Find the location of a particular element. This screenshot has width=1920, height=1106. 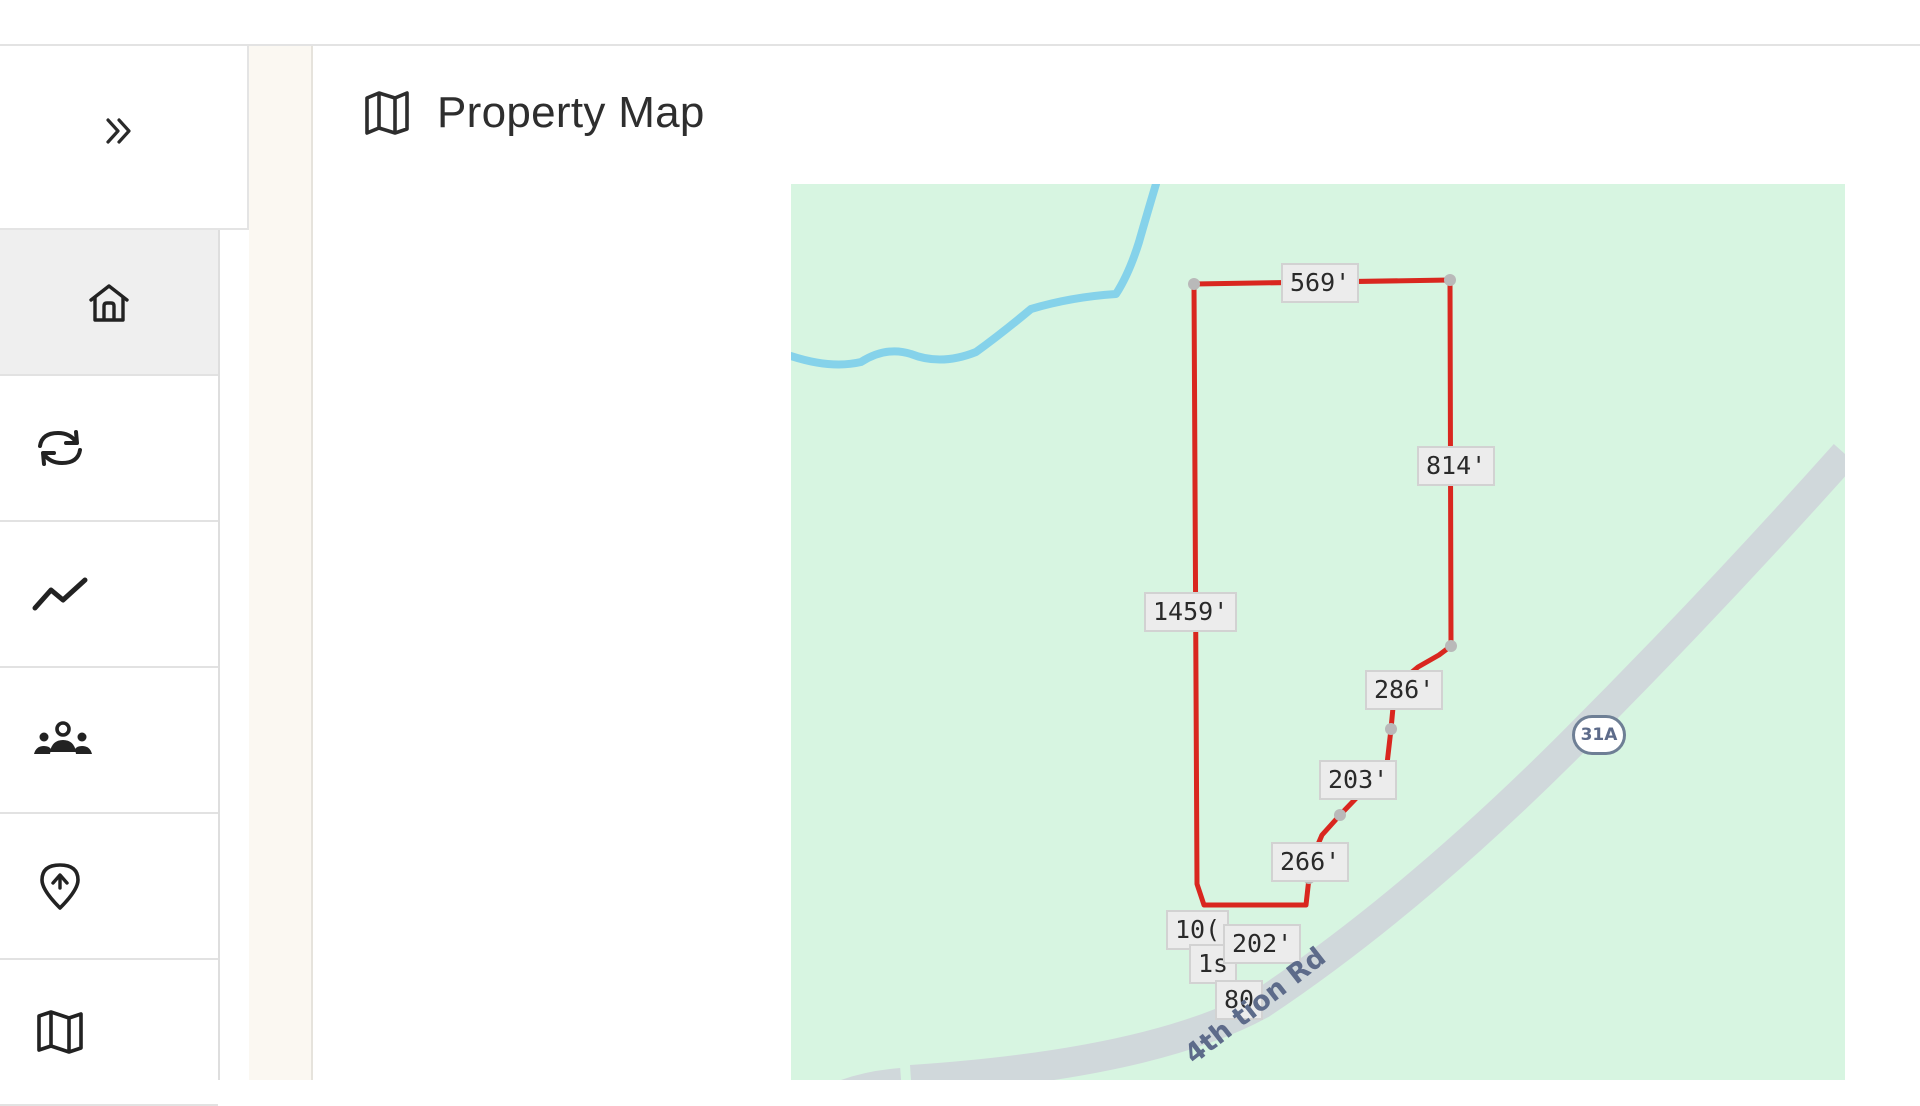

double-chevron-right-icon is located at coordinates (118, 131).